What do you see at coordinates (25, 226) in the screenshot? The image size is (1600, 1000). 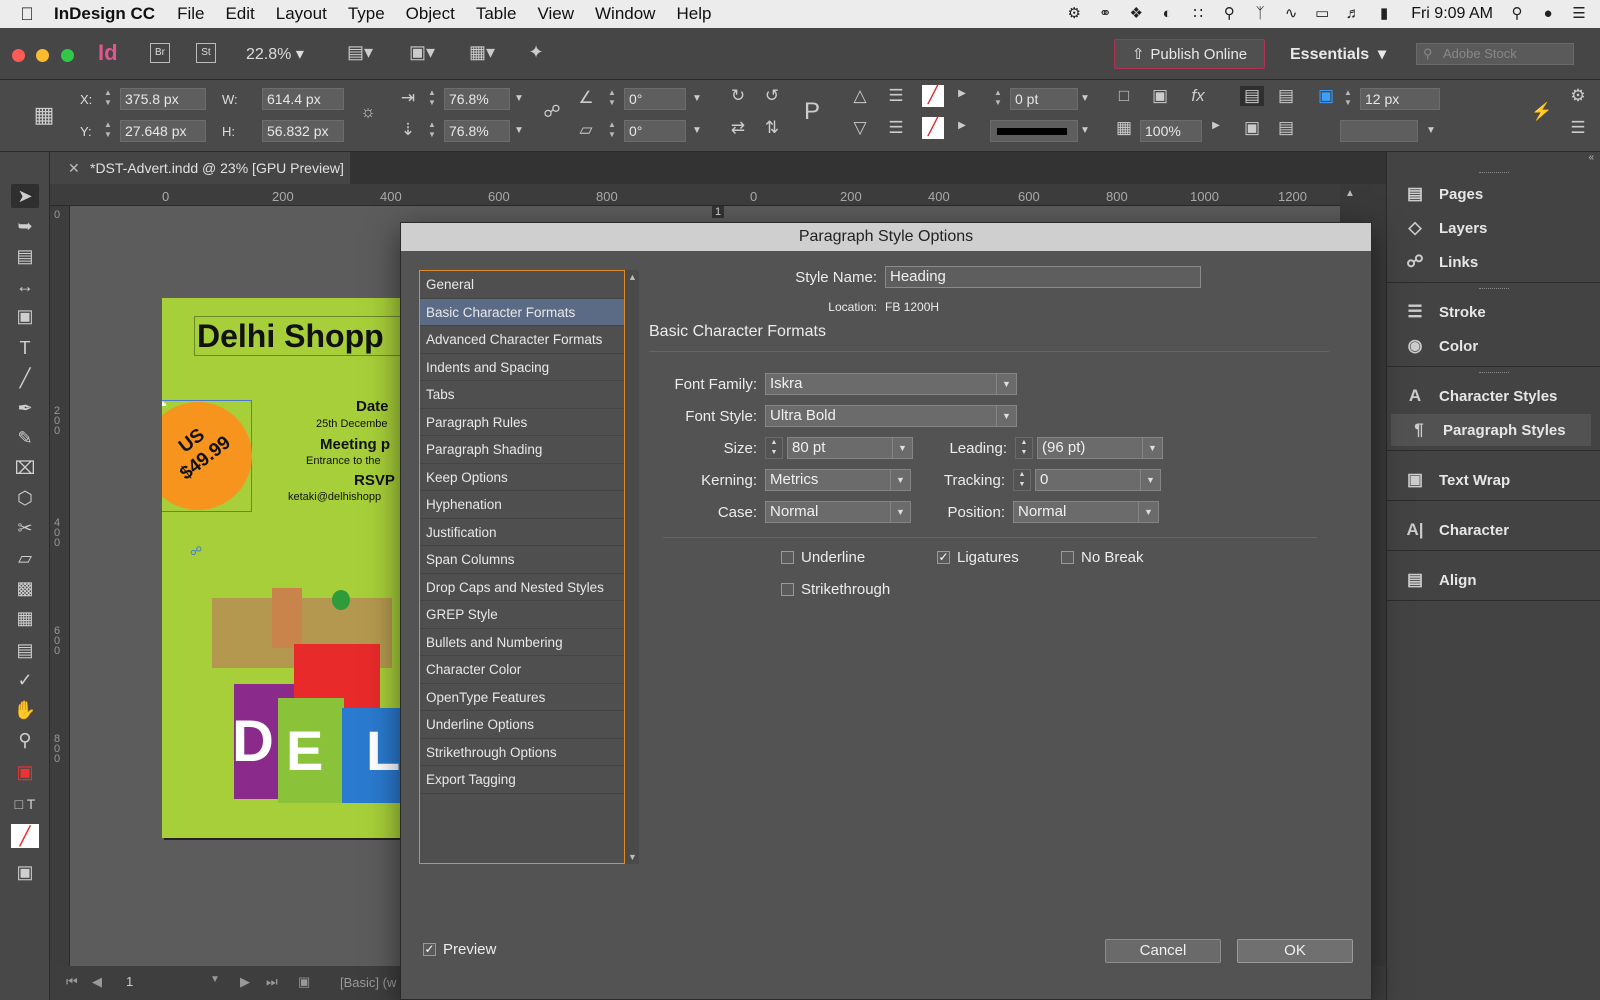 I see `direct-selection-tool-icon: ➥` at bounding box center [25, 226].